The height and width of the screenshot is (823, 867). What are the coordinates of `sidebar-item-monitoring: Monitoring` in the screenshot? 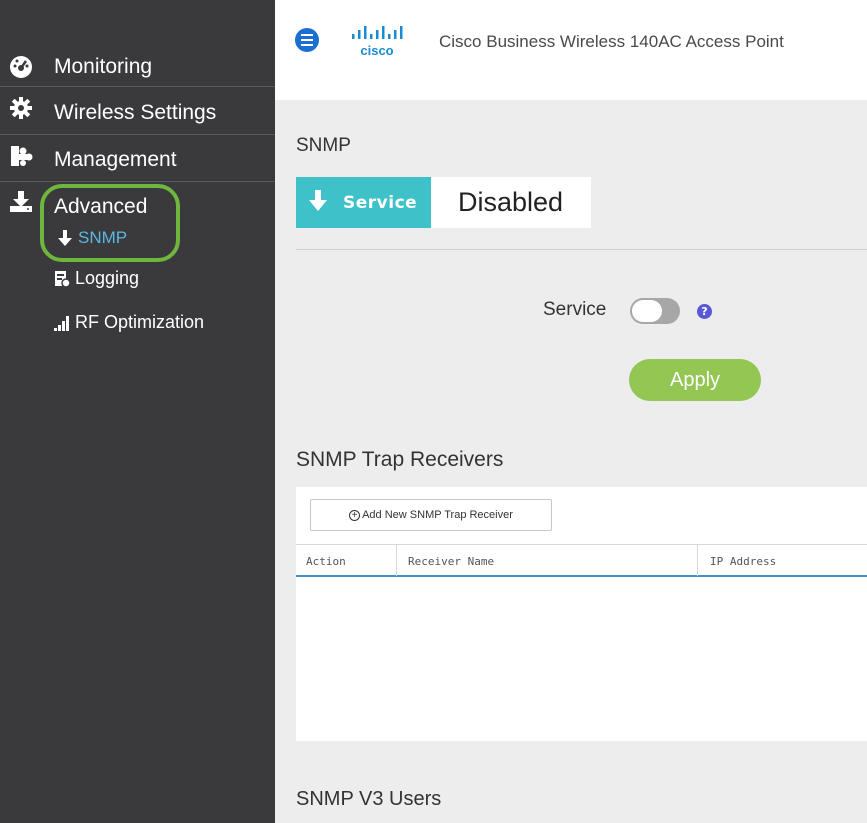 It's located at (137, 67).